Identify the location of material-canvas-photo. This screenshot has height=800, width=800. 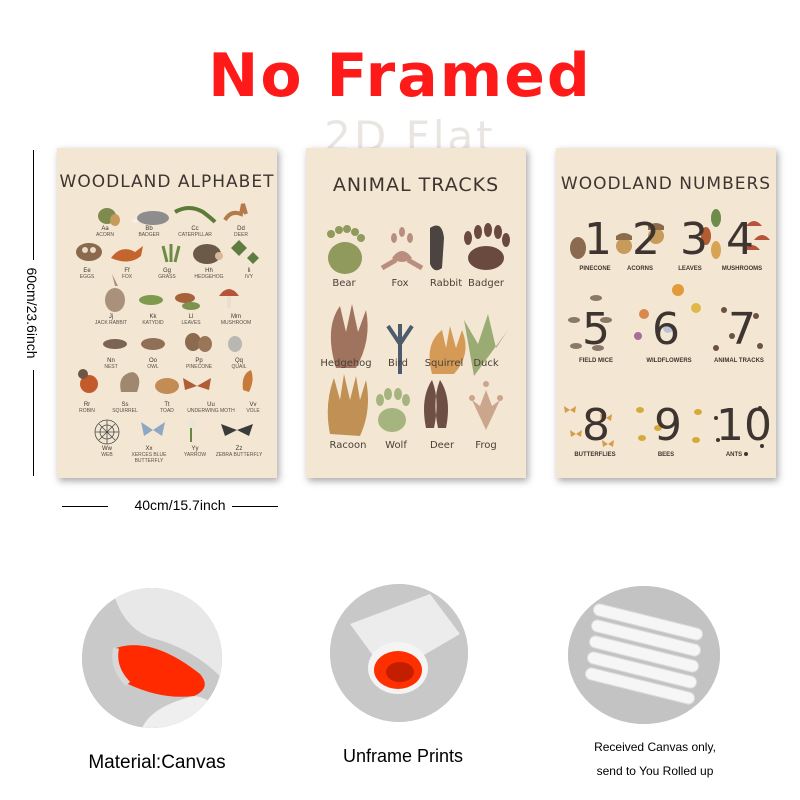
(152, 658).